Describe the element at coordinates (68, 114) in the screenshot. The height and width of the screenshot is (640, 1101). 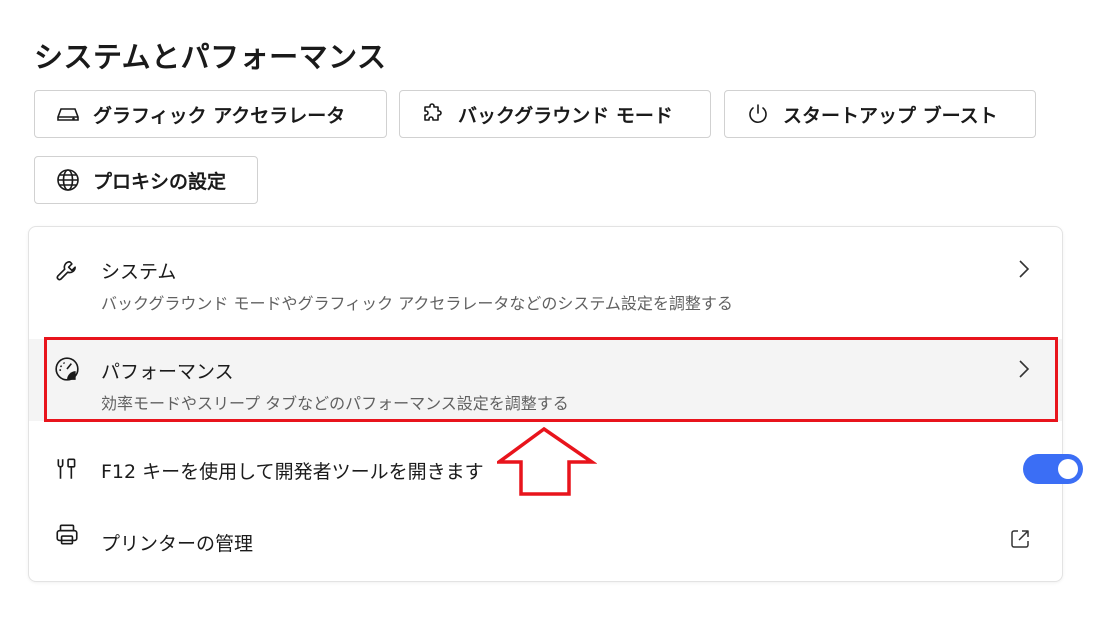
I see `drive-icon` at that location.